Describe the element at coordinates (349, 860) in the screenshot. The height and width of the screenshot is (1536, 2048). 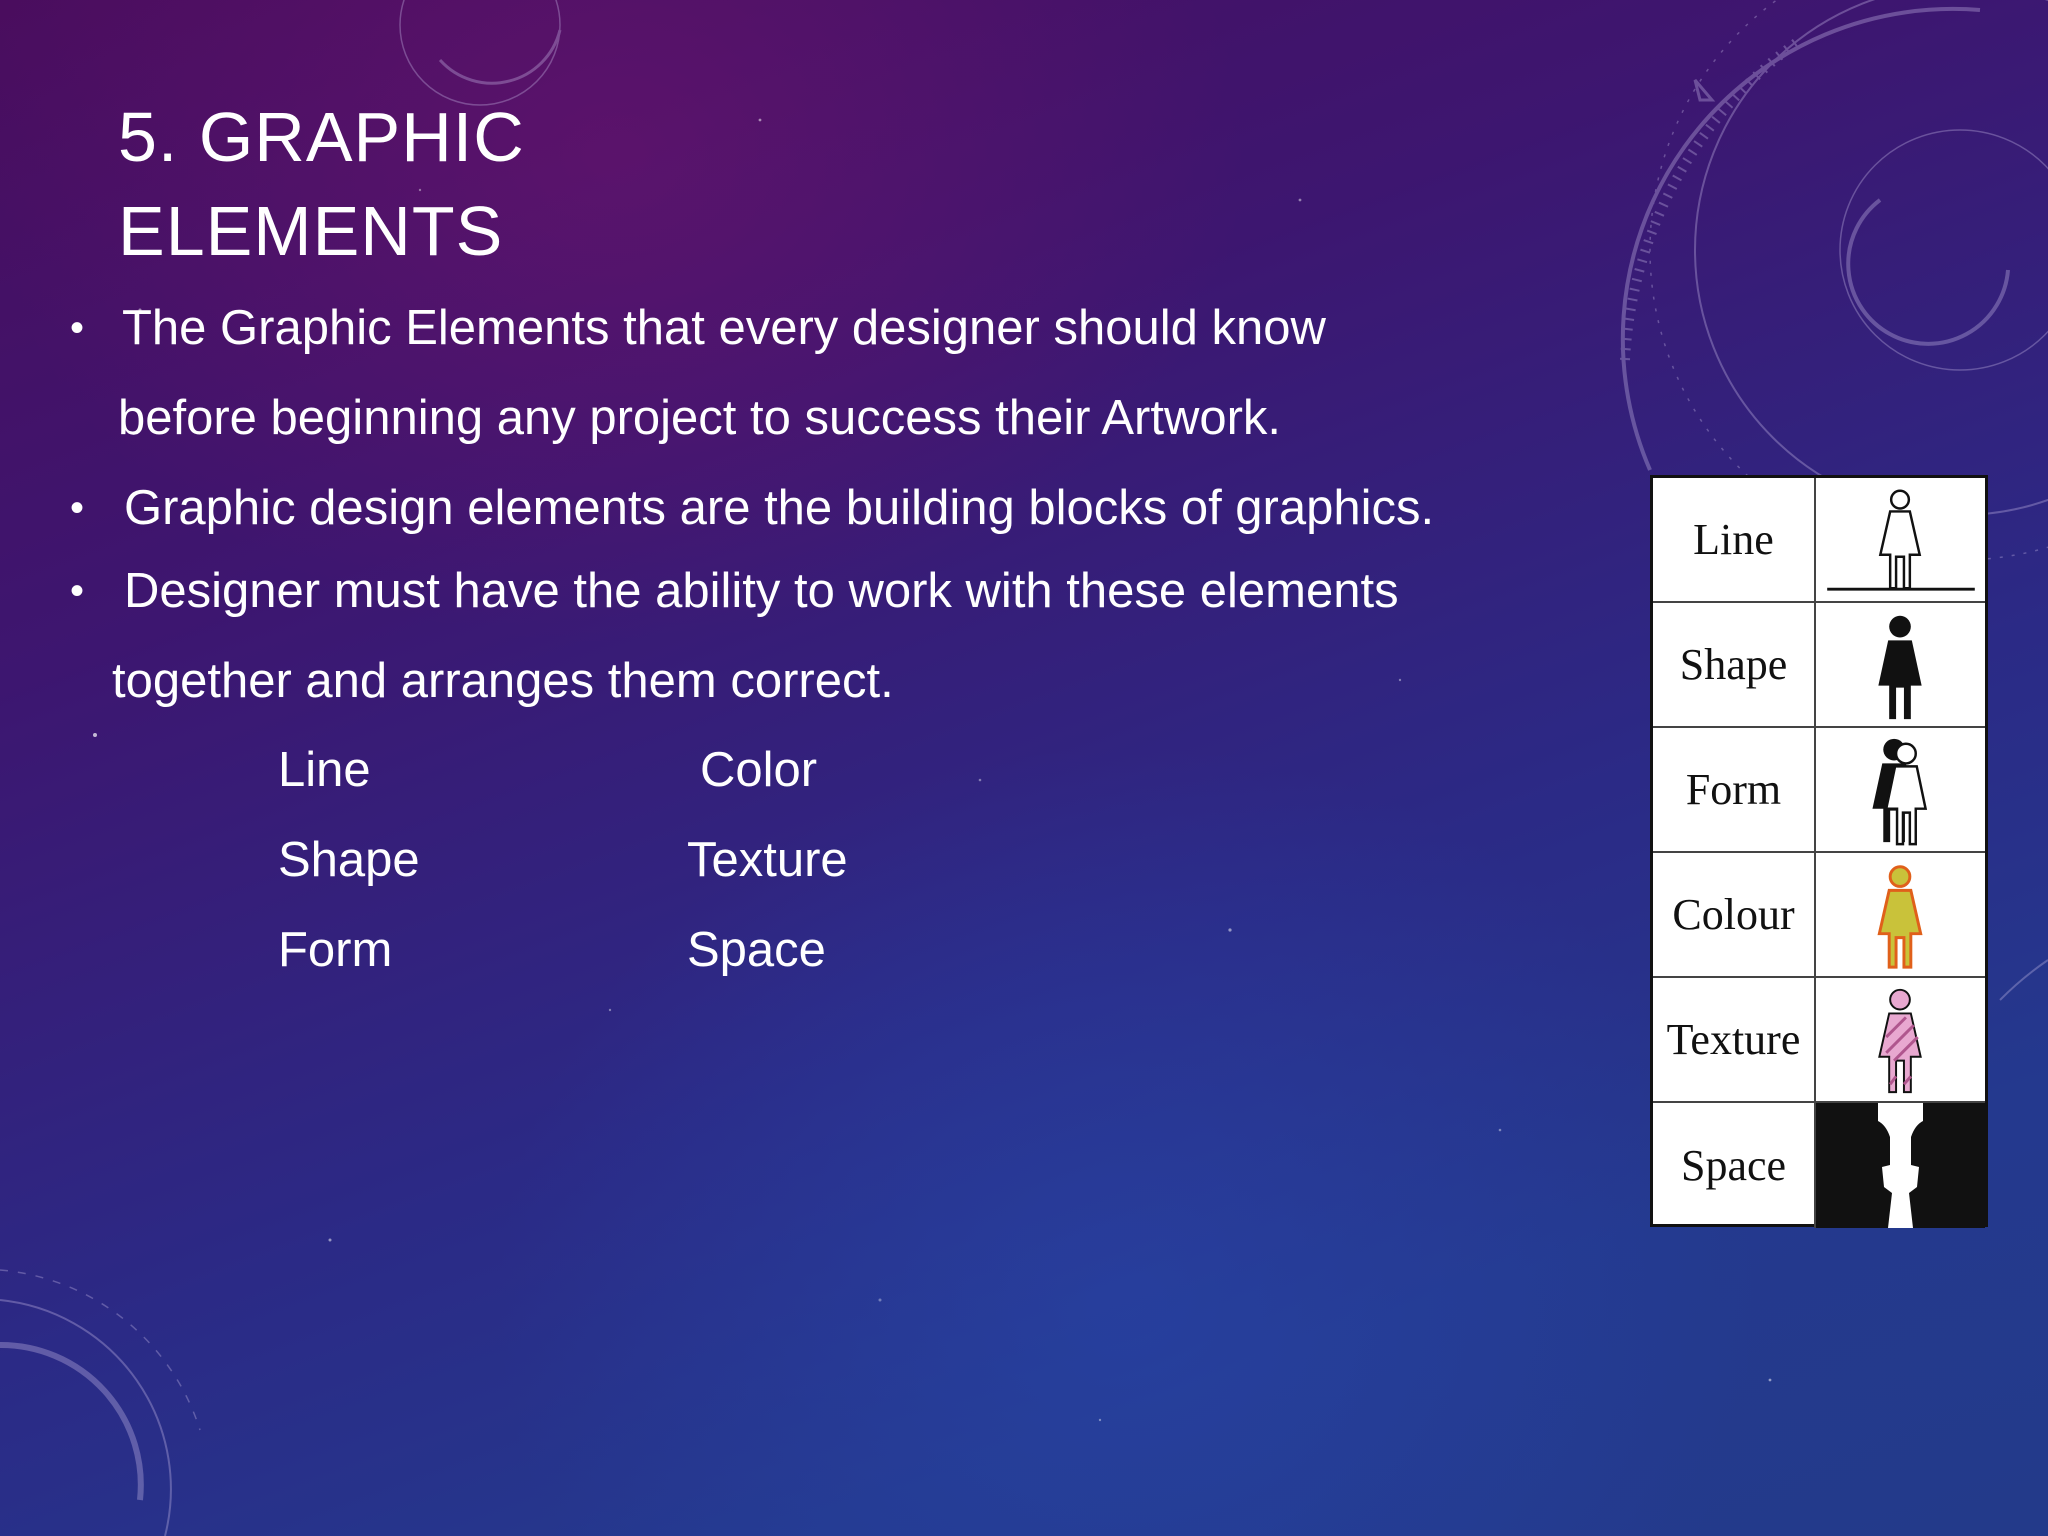
I see `grid-word-shape: Shape` at that location.